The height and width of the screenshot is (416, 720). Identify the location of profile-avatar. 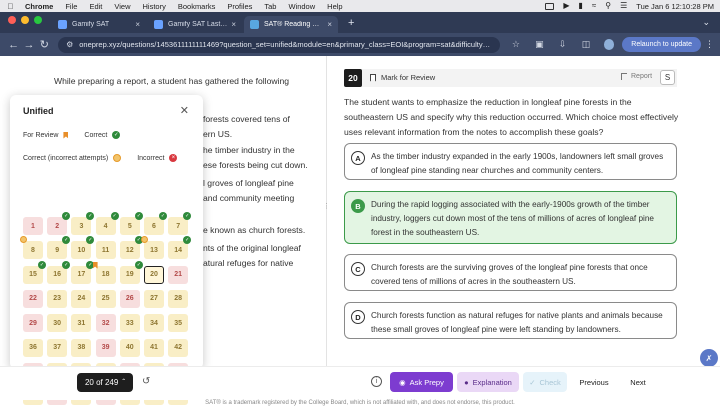
(609, 44).